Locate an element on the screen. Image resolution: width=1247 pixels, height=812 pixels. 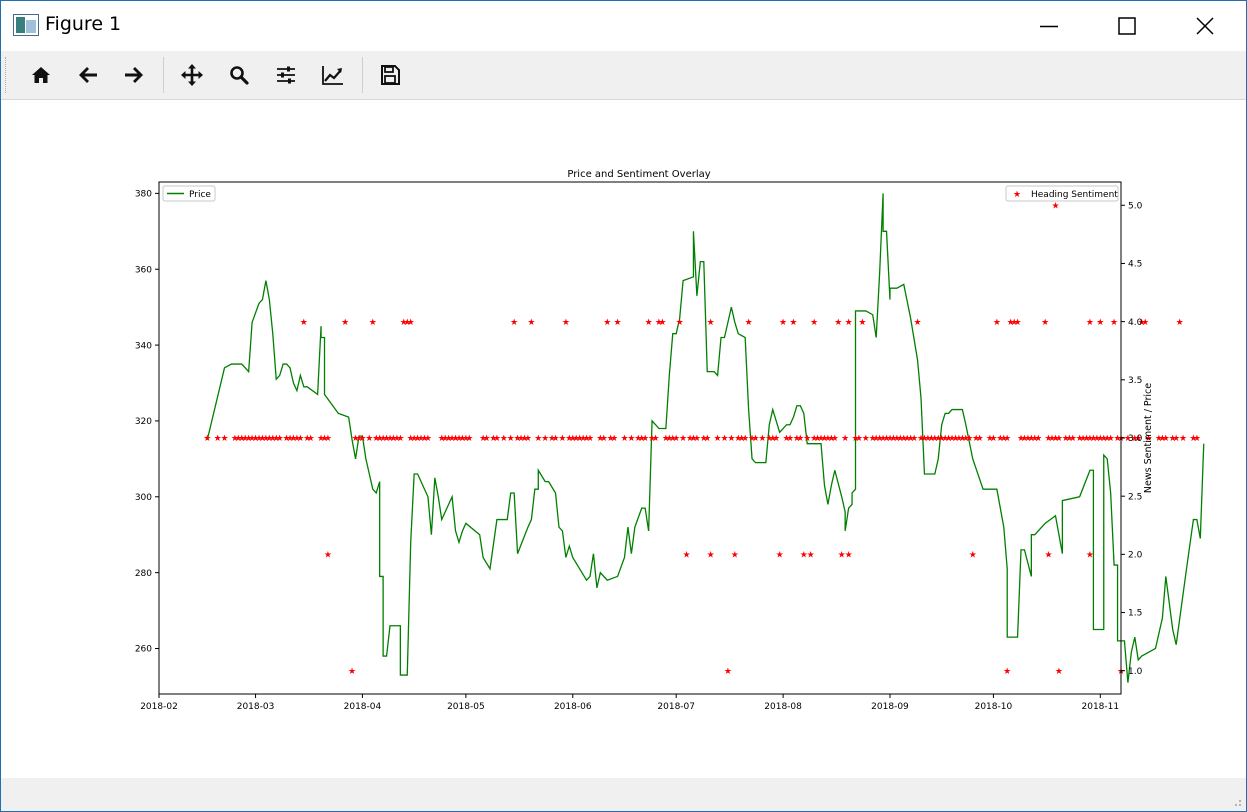
x-tick-label: 2018-06 is located at coordinates (573, 707).